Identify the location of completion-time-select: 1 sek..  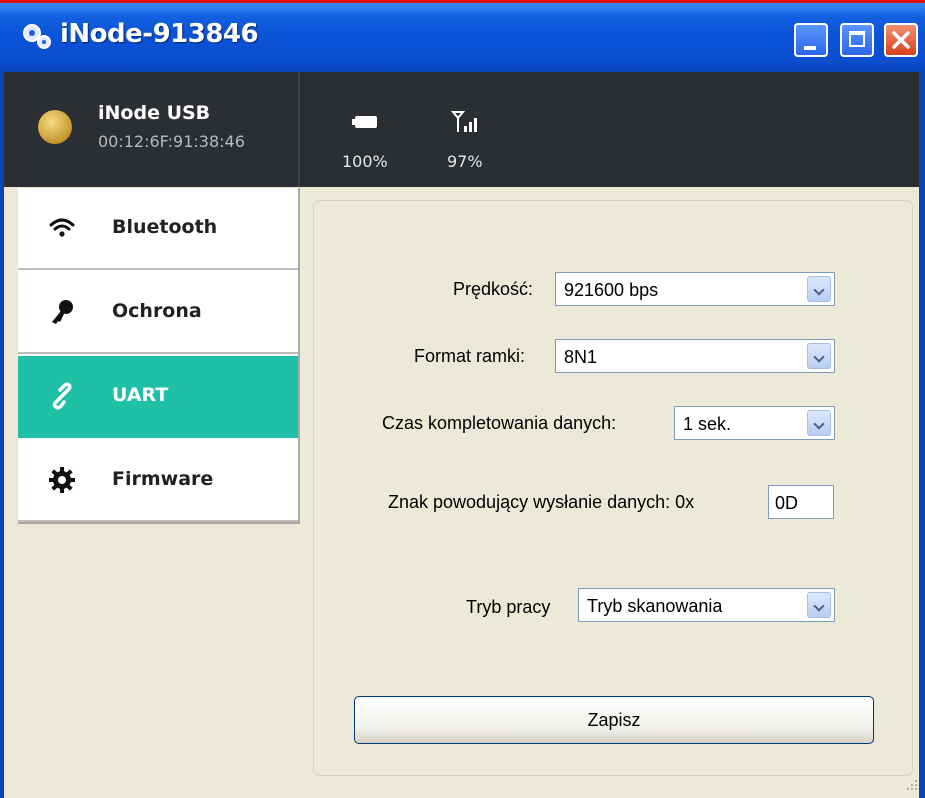
(754, 423).